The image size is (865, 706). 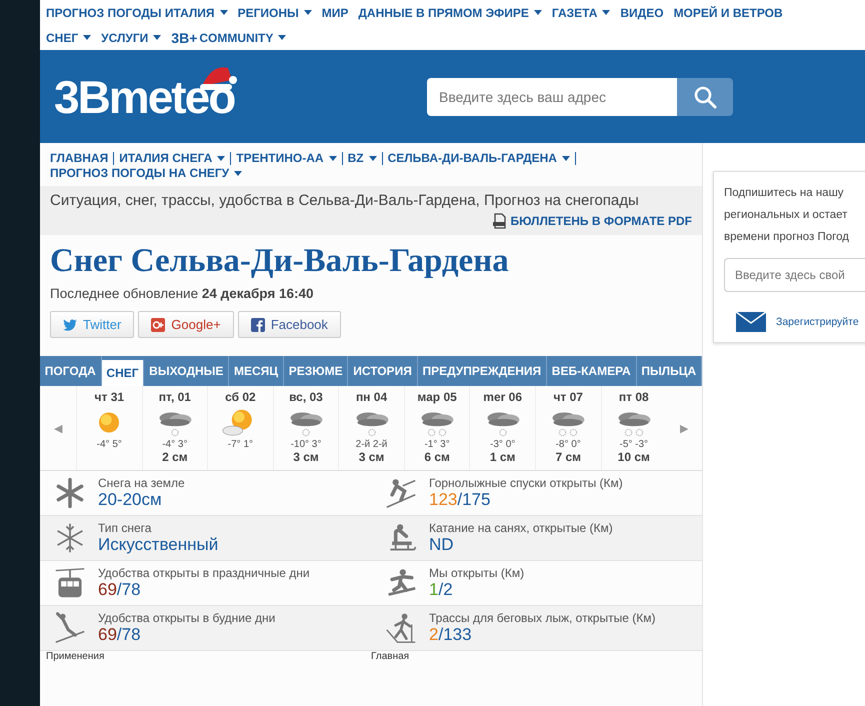 What do you see at coordinates (280, 261) in the screenshot?
I see `page-title: Снег Сельва-Ди-Валь-Гардена` at bounding box center [280, 261].